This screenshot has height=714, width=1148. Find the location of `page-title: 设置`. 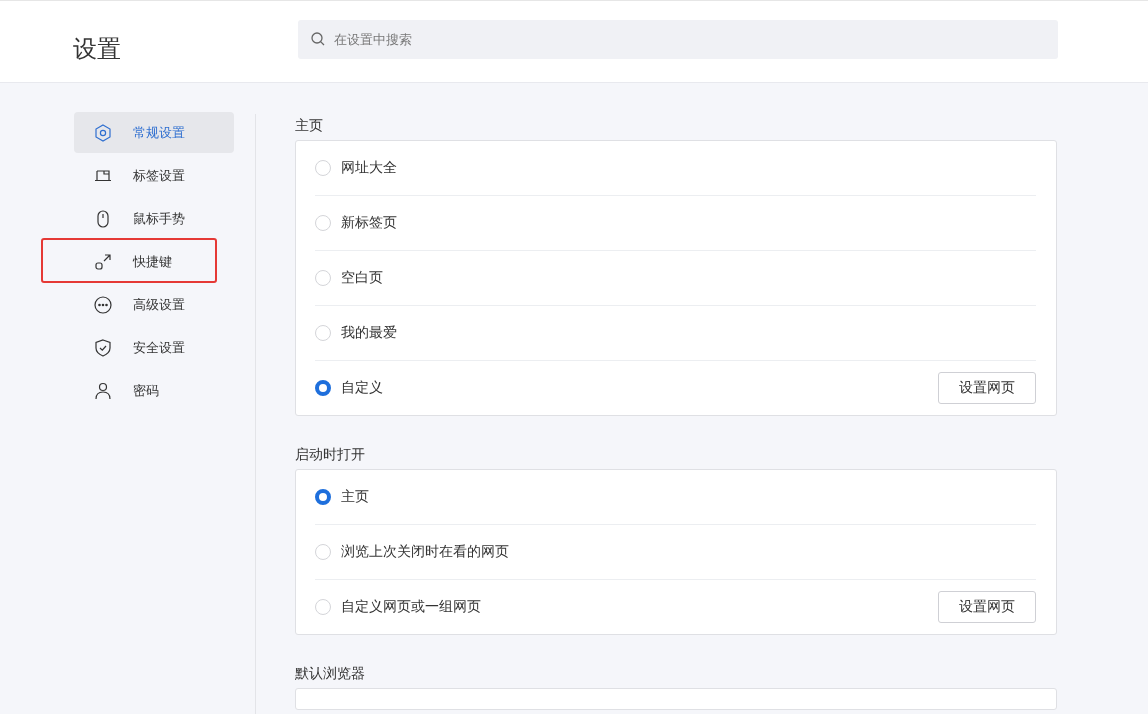

page-title: 设置 is located at coordinates (97, 49).